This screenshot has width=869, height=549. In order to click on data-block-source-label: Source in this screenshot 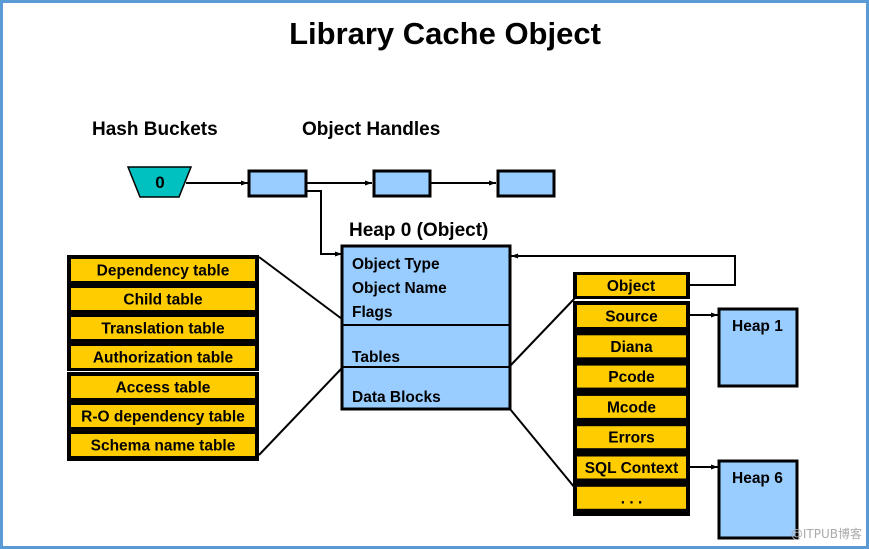, I will do `click(631, 317)`.